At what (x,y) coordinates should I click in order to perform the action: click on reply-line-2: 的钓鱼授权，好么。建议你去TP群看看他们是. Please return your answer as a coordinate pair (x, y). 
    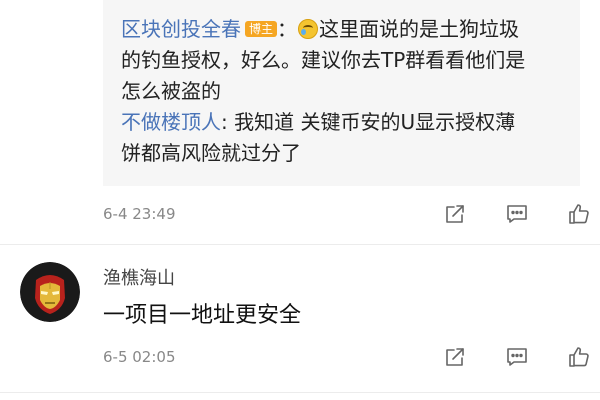
    Looking at the image, I should click on (342, 60).